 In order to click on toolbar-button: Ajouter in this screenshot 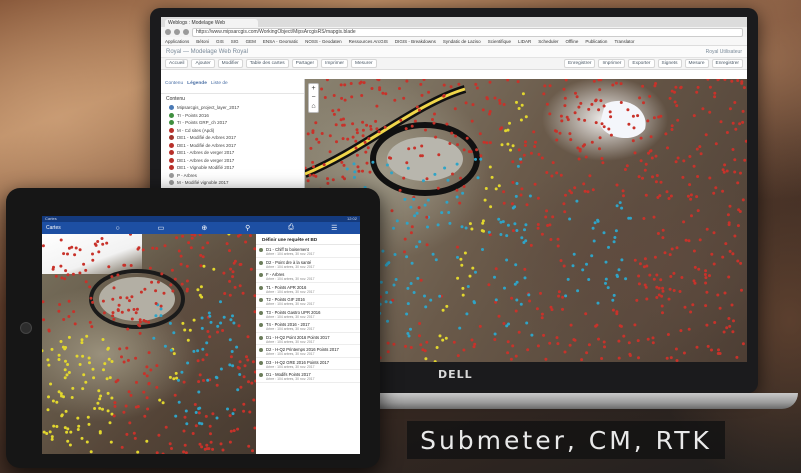, I will do `click(203, 63)`.